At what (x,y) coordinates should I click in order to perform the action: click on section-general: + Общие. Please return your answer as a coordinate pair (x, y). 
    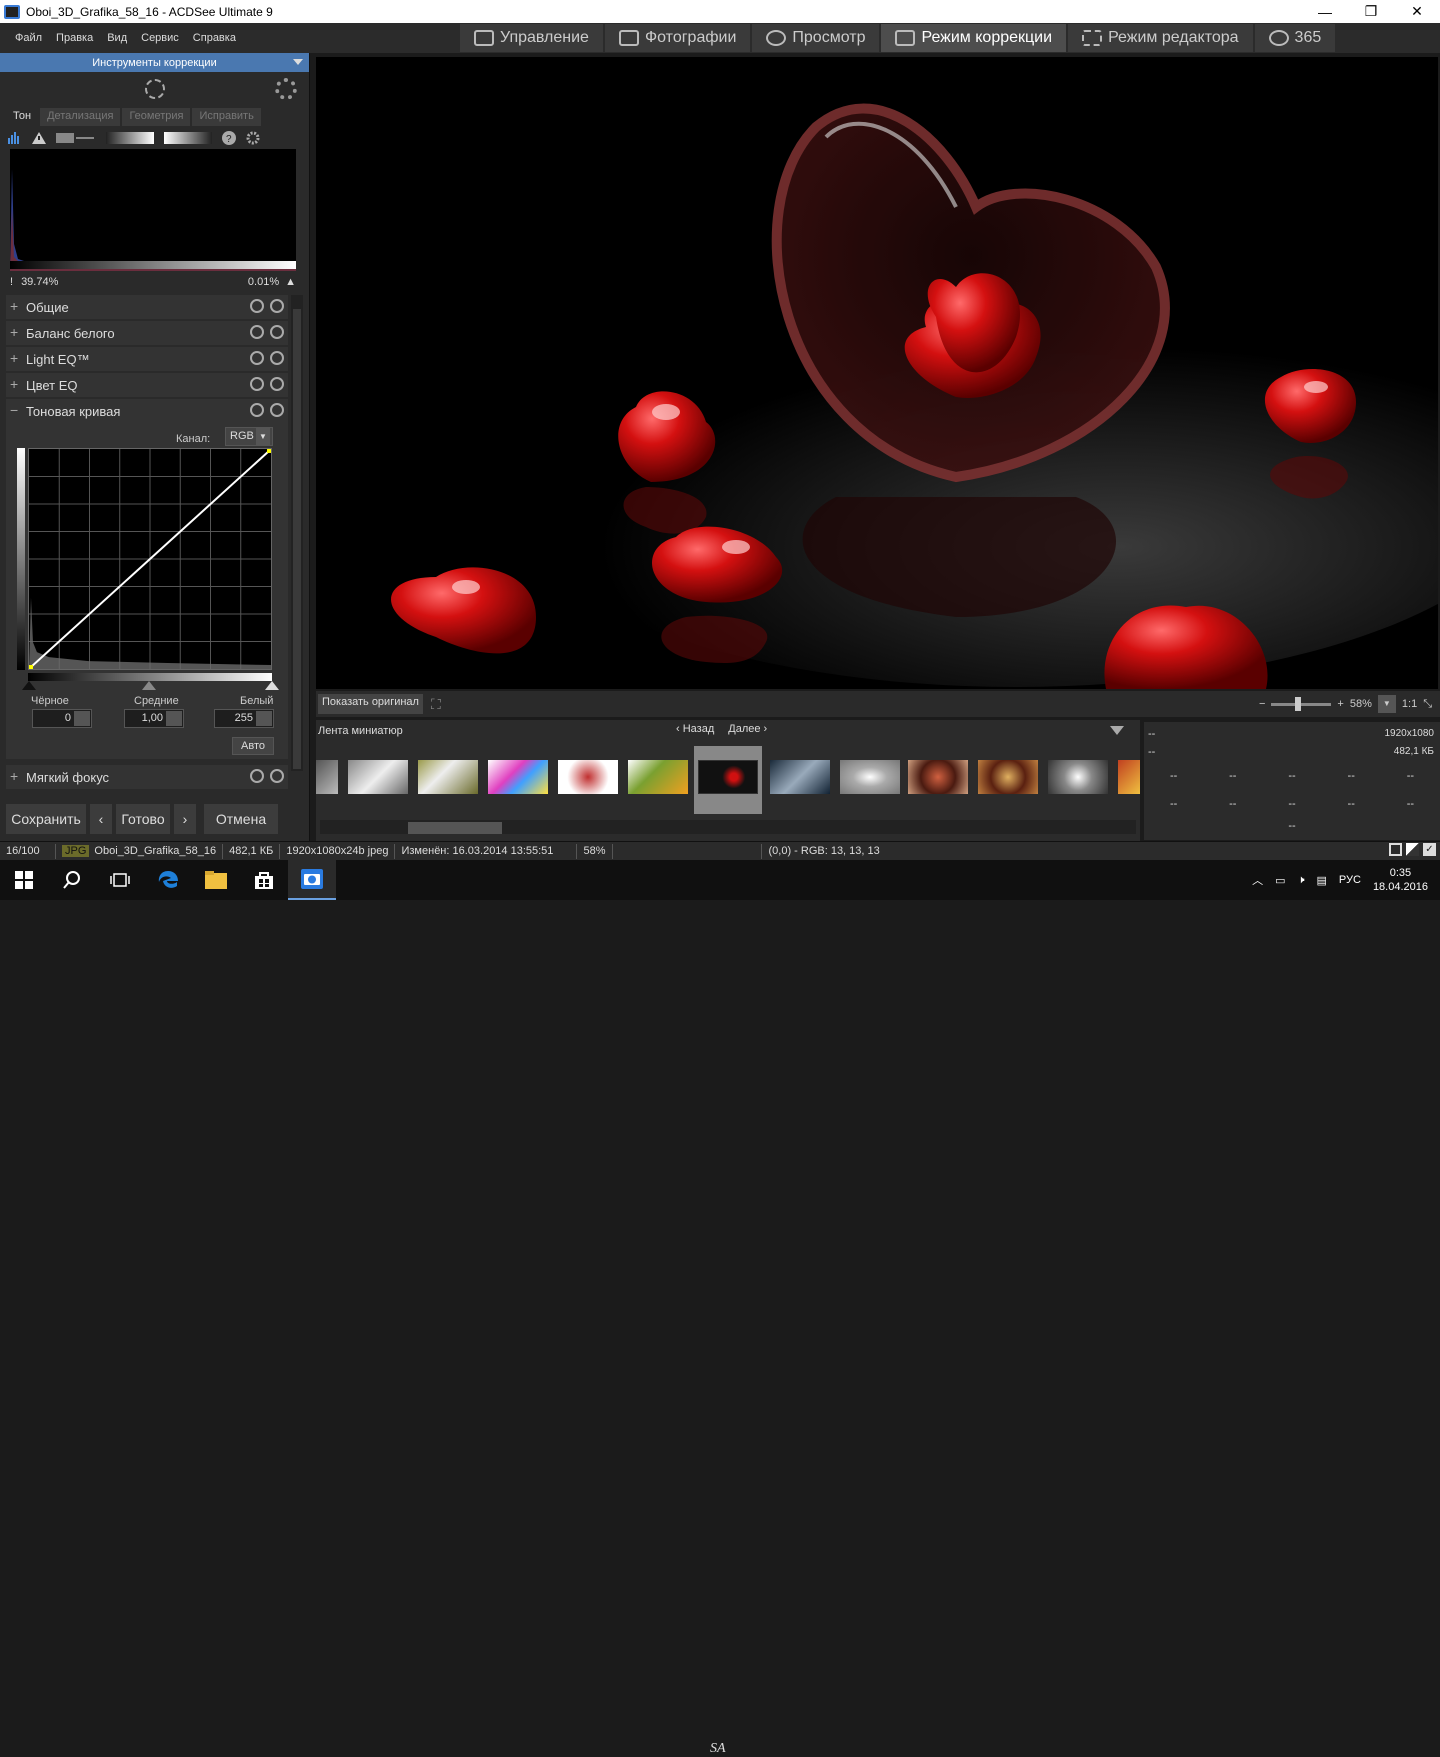
    Looking at the image, I should click on (147, 307).